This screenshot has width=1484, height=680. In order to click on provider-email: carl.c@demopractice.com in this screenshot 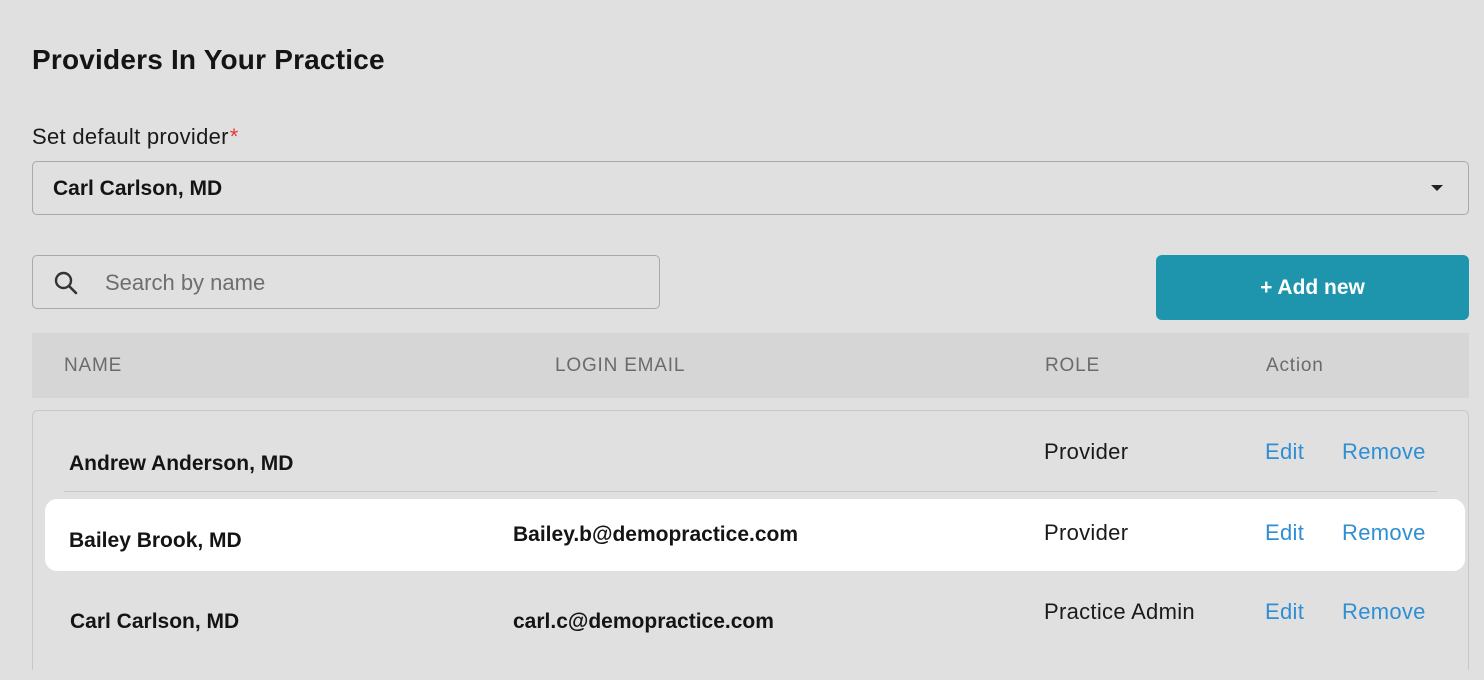, I will do `click(643, 621)`.